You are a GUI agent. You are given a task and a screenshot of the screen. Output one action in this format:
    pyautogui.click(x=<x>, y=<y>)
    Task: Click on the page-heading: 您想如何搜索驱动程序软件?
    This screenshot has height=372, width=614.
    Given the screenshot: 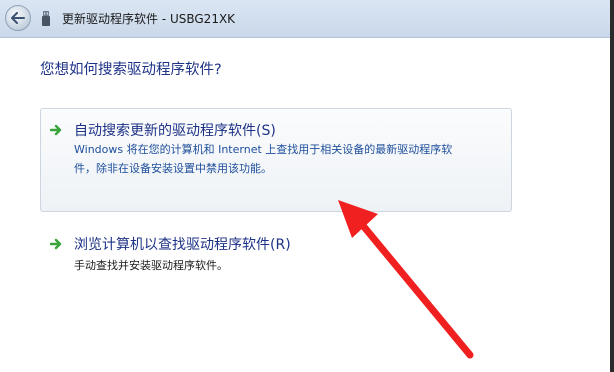 What is the action you would take?
    pyautogui.click(x=131, y=70)
    